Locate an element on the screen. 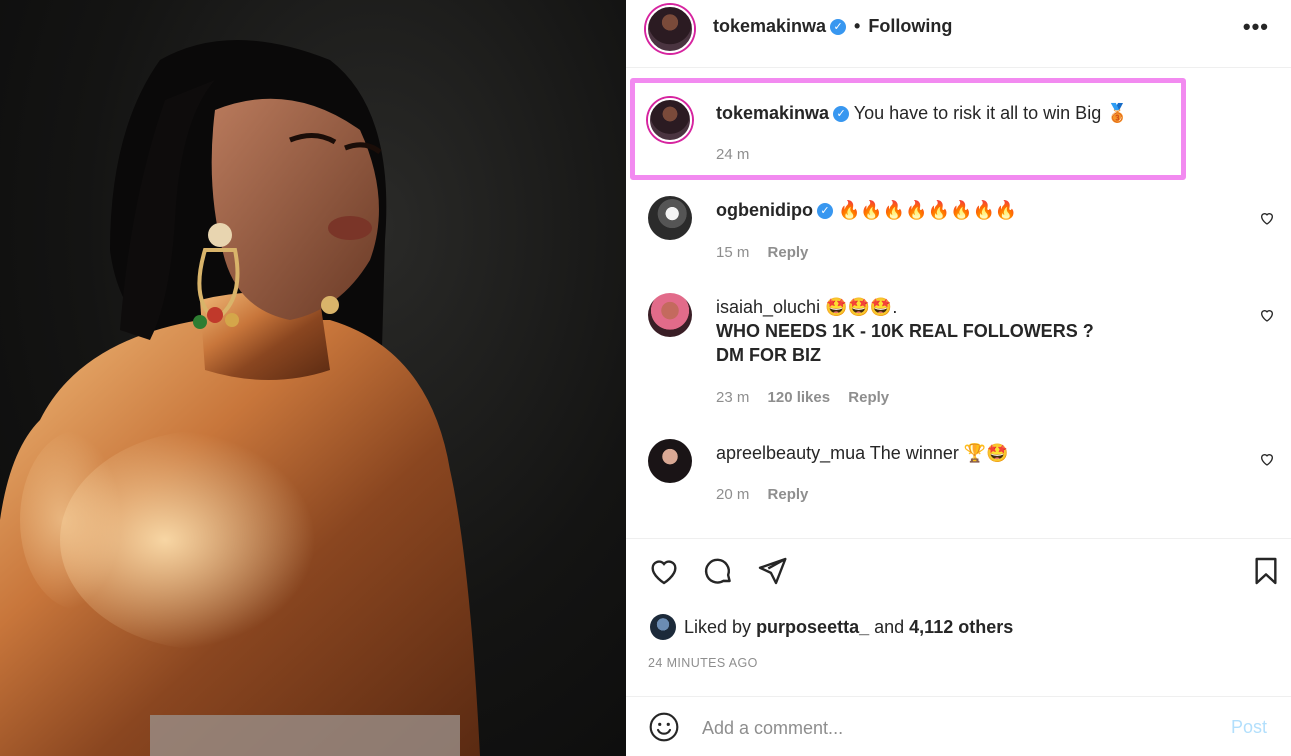  liker-username: purposeetta_ is located at coordinates (812, 627).